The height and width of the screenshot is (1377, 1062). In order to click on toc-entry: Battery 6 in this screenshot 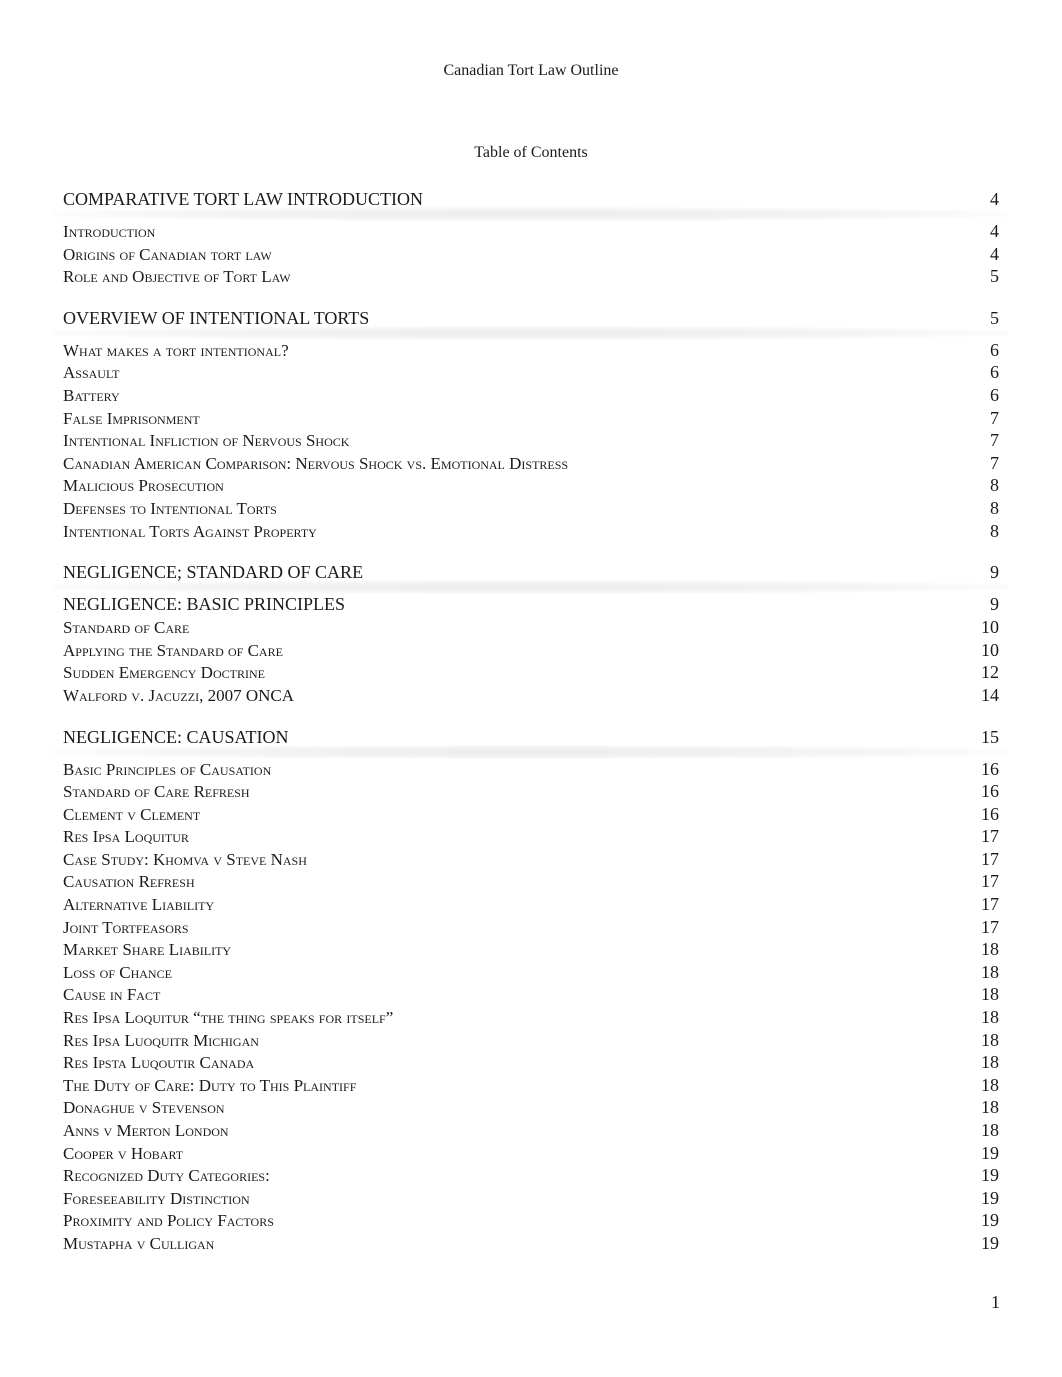, I will do `click(531, 395)`.